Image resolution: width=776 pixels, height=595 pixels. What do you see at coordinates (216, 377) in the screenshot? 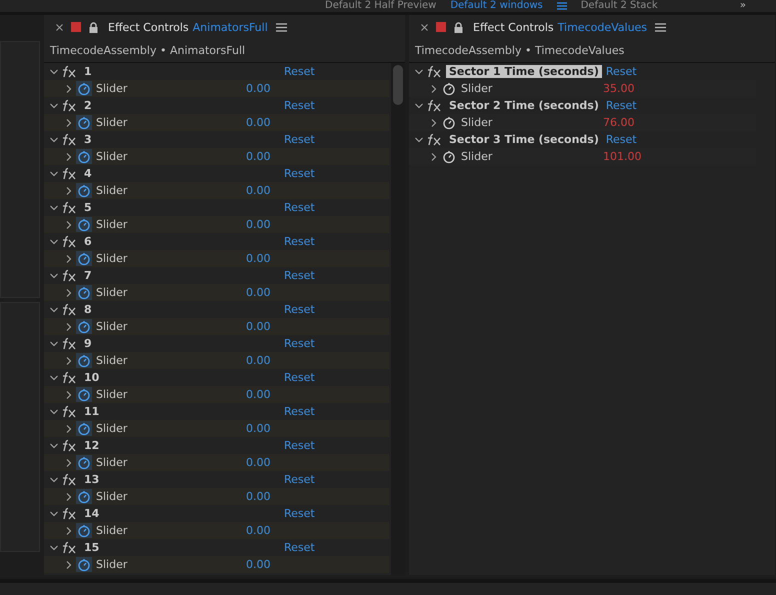
I see `effect-row: 10 Reset` at bounding box center [216, 377].